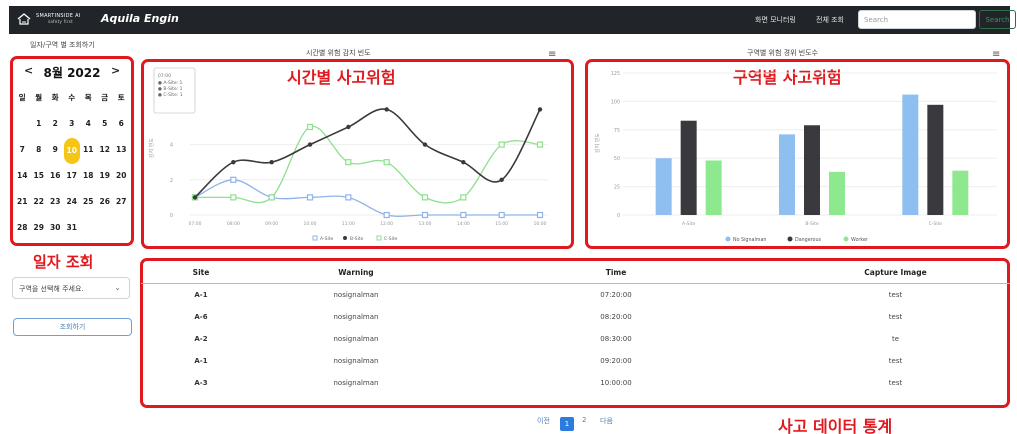 The image size is (1017, 434). Describe the element at coordinates (55, 209) in the screenshot. I see `calendar-day: 23` at that location.